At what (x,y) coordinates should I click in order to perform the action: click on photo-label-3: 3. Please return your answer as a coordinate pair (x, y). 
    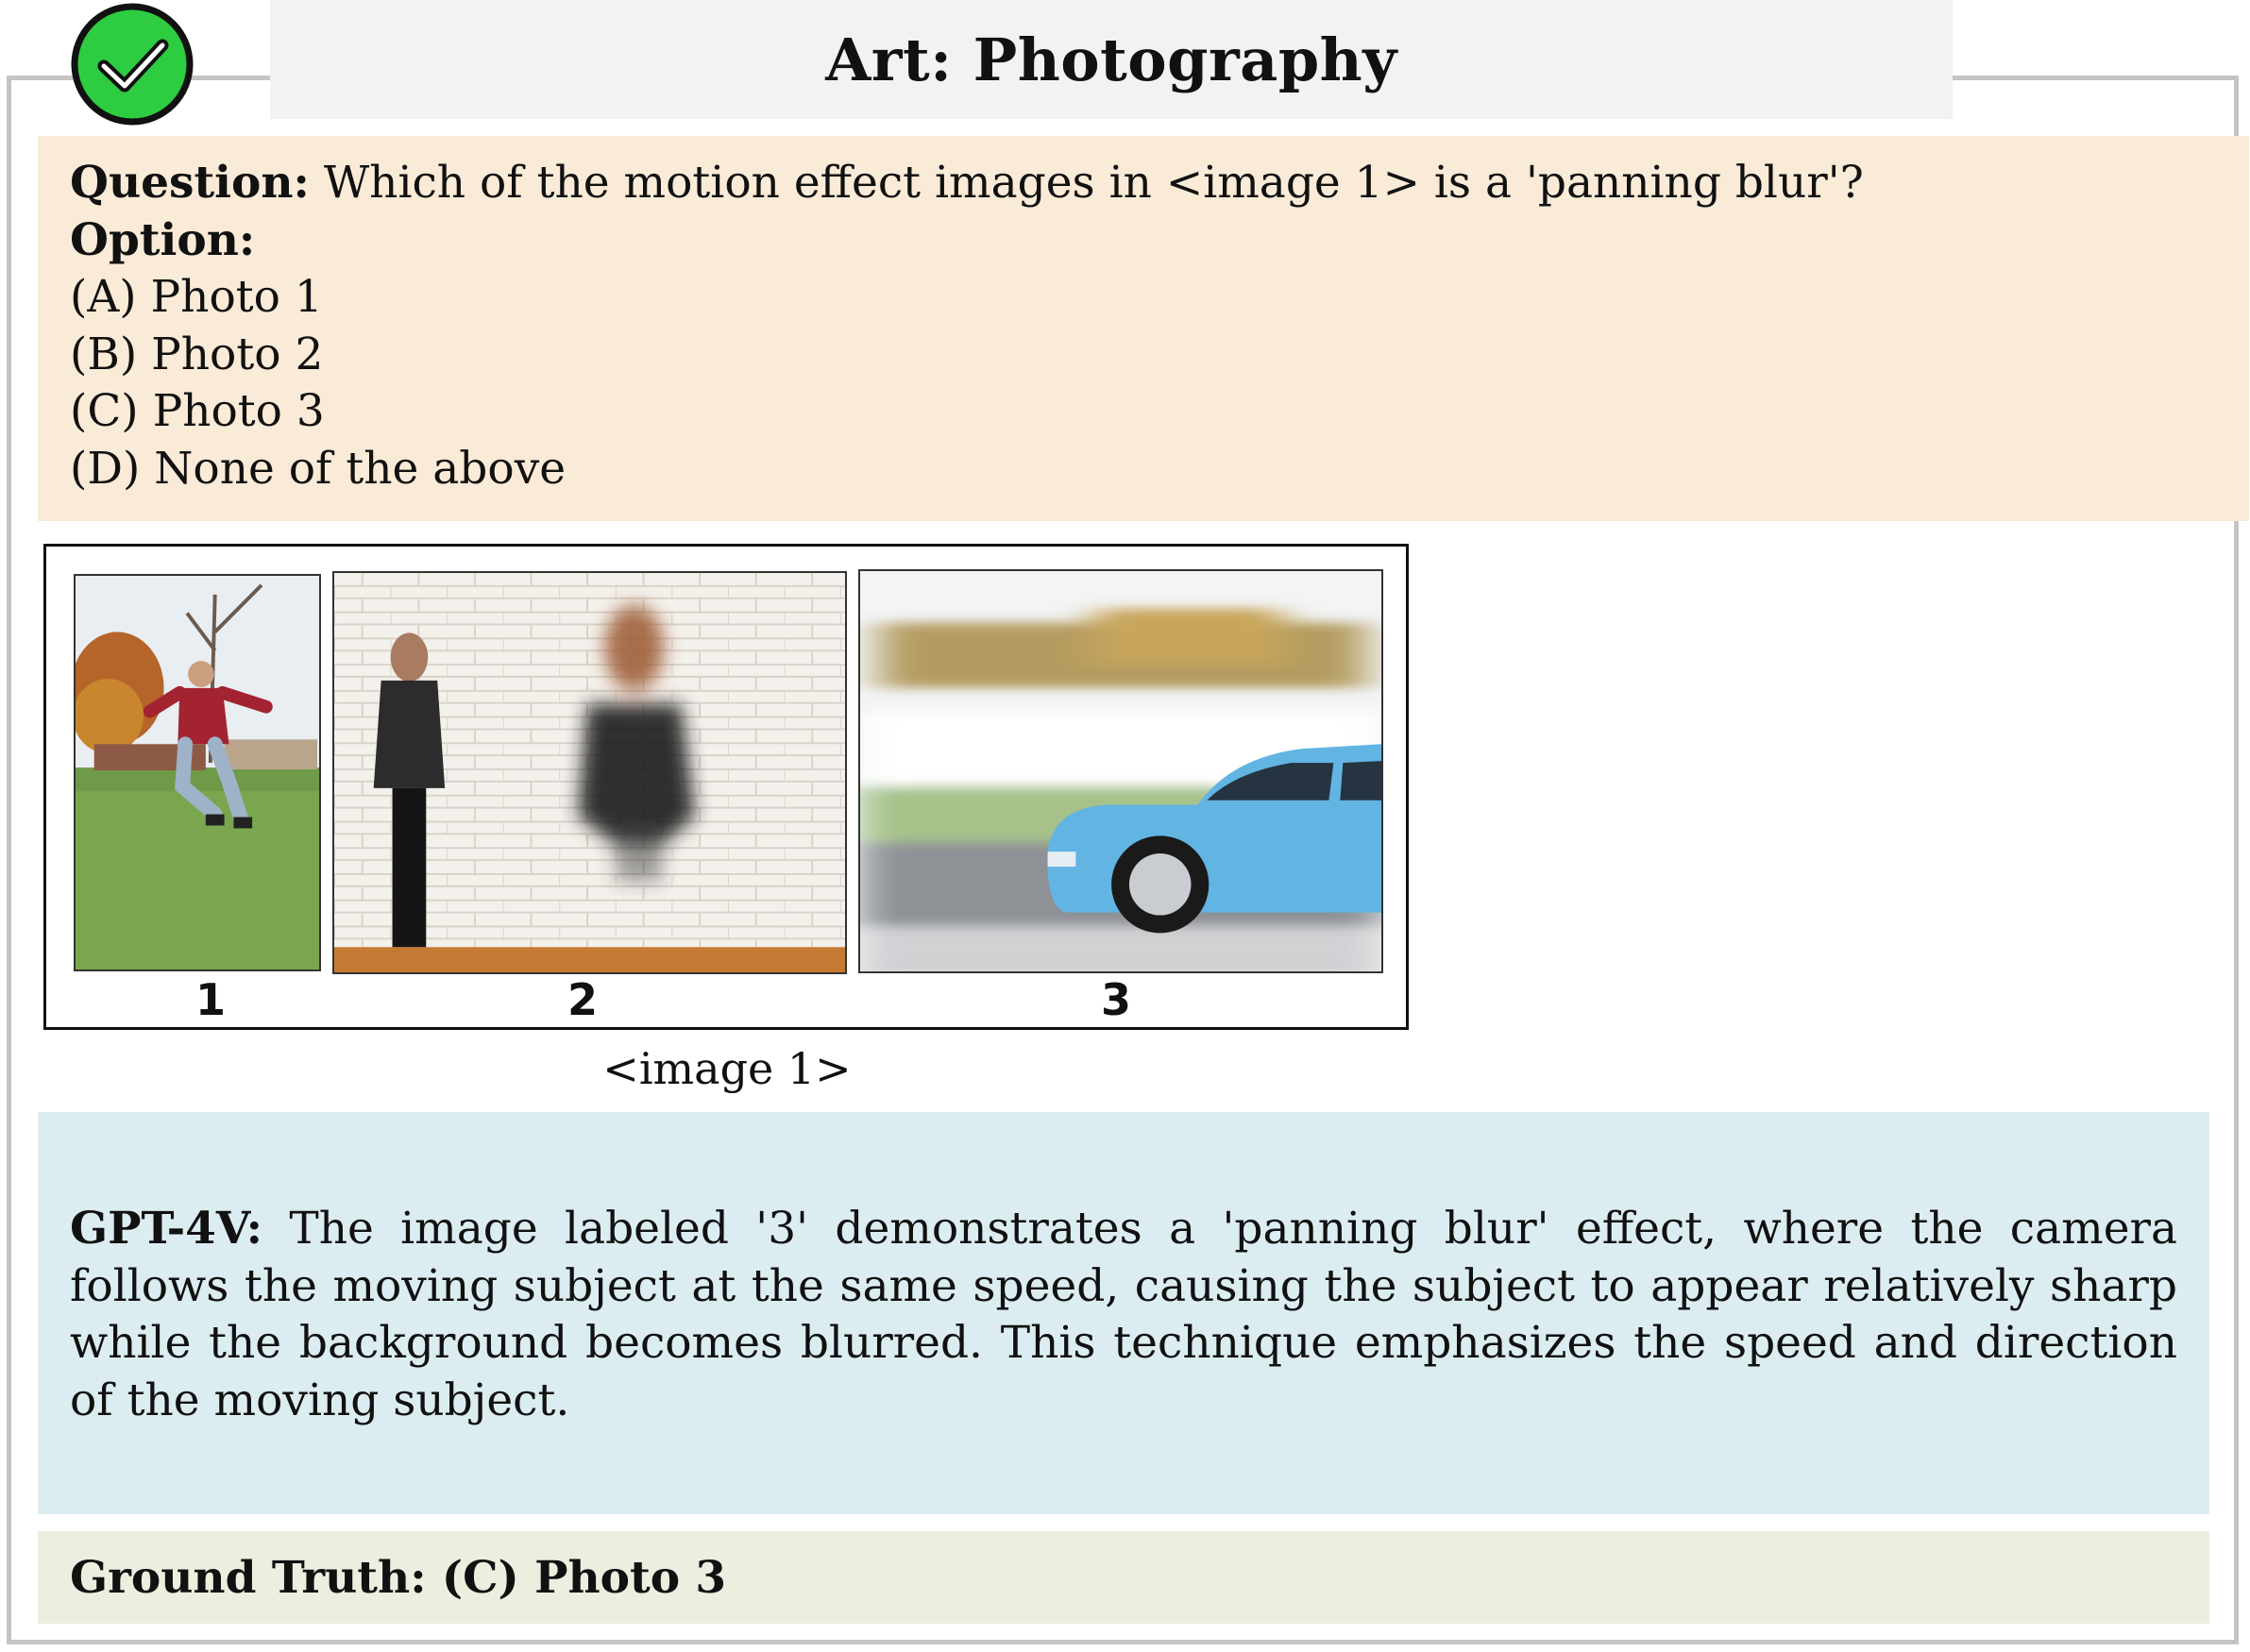
    Looking at the image, I should click on (1115, 999).